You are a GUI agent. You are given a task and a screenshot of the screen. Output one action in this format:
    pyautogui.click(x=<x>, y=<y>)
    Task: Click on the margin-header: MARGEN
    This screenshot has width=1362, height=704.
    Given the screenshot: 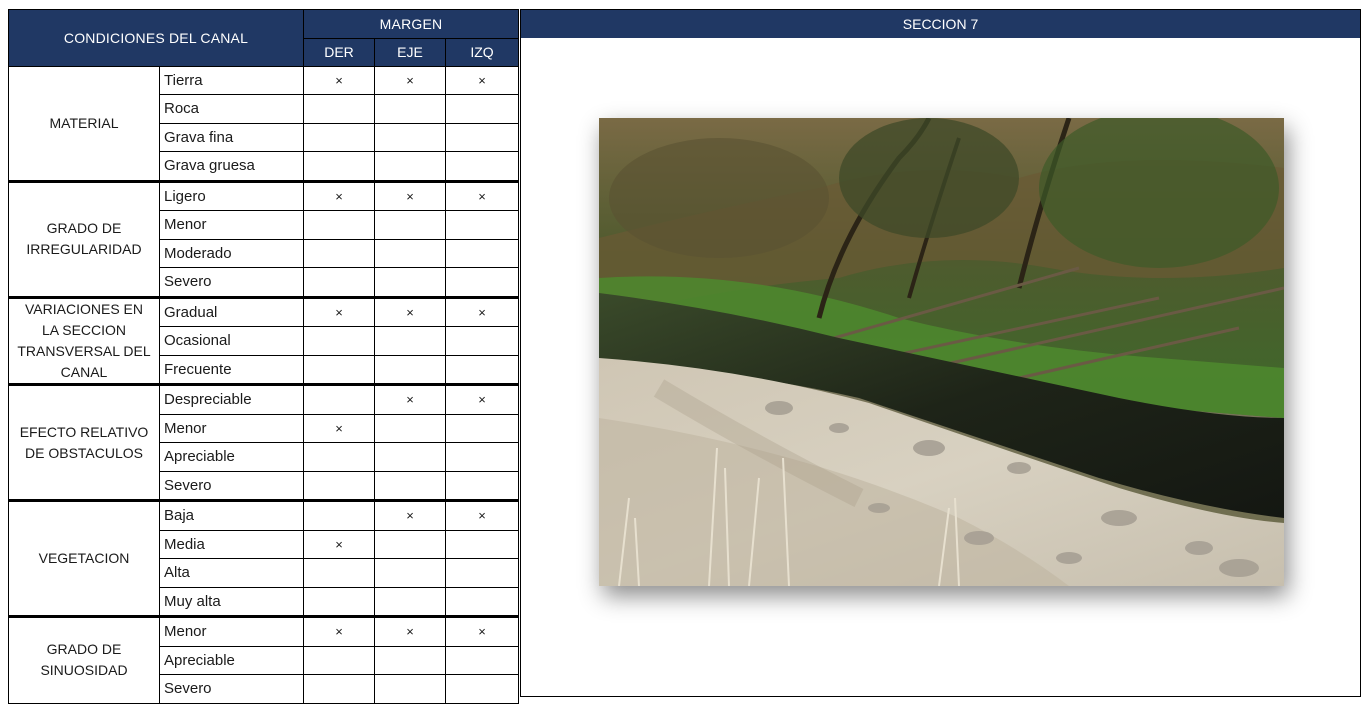 What is the action you would take?
    pyautogui.click(x=411, y=24)
    